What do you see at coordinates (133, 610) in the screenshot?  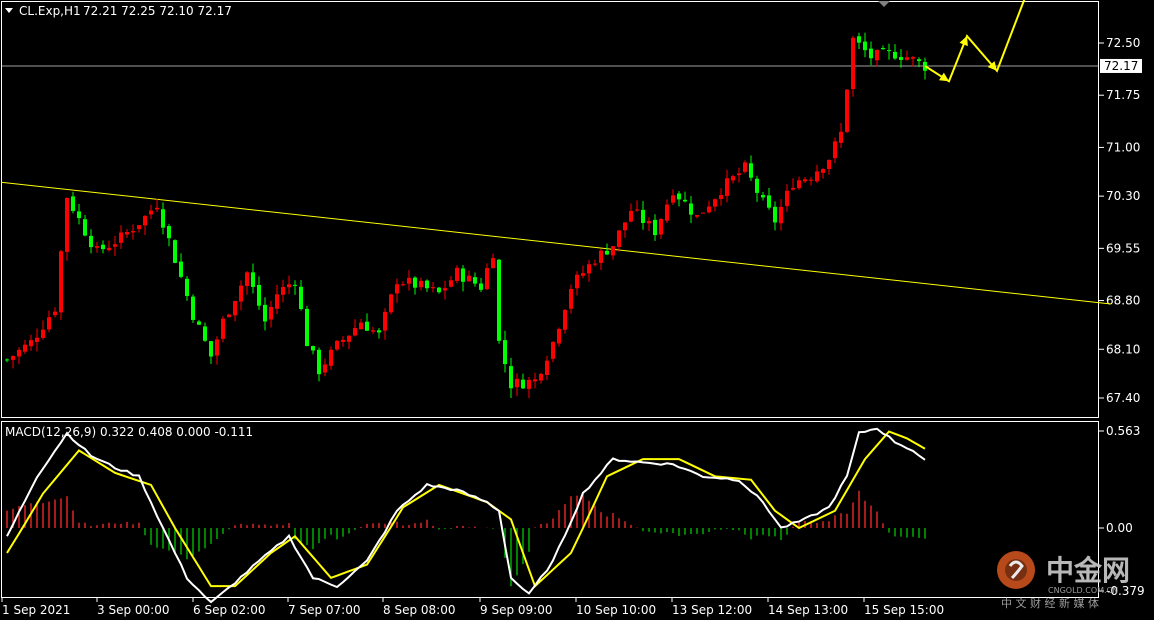 I see `time-tick-label: 3 Sep 00:00` at bounding box center [133, 610].